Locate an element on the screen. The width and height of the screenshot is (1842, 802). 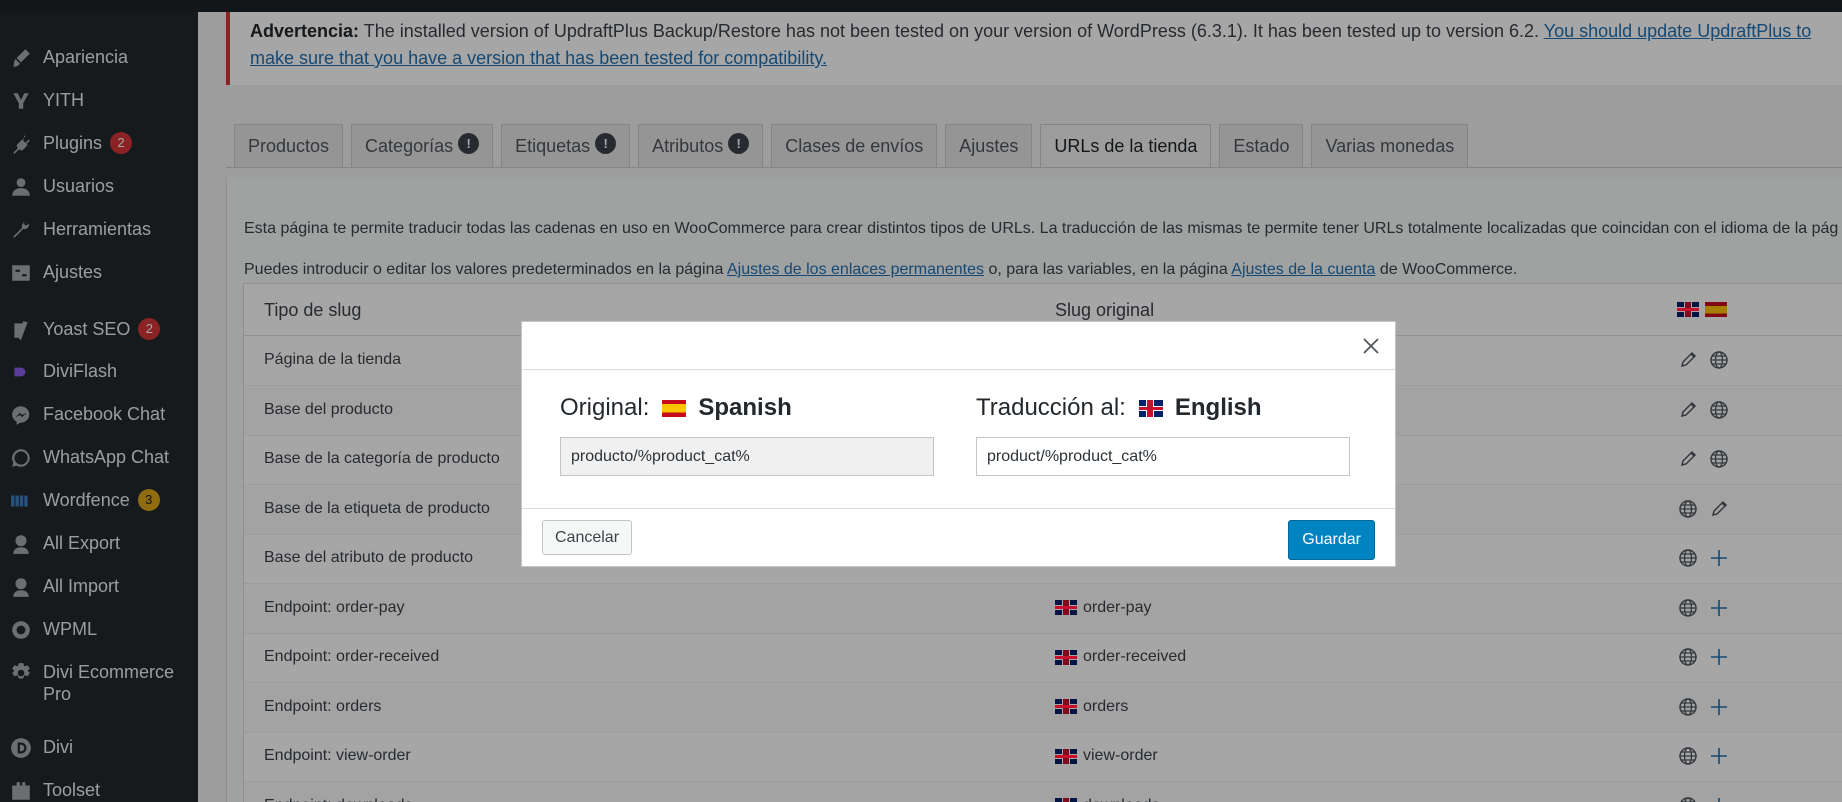
translation-language-heading: Traducción al: English is located at coordinates (1119, 407).